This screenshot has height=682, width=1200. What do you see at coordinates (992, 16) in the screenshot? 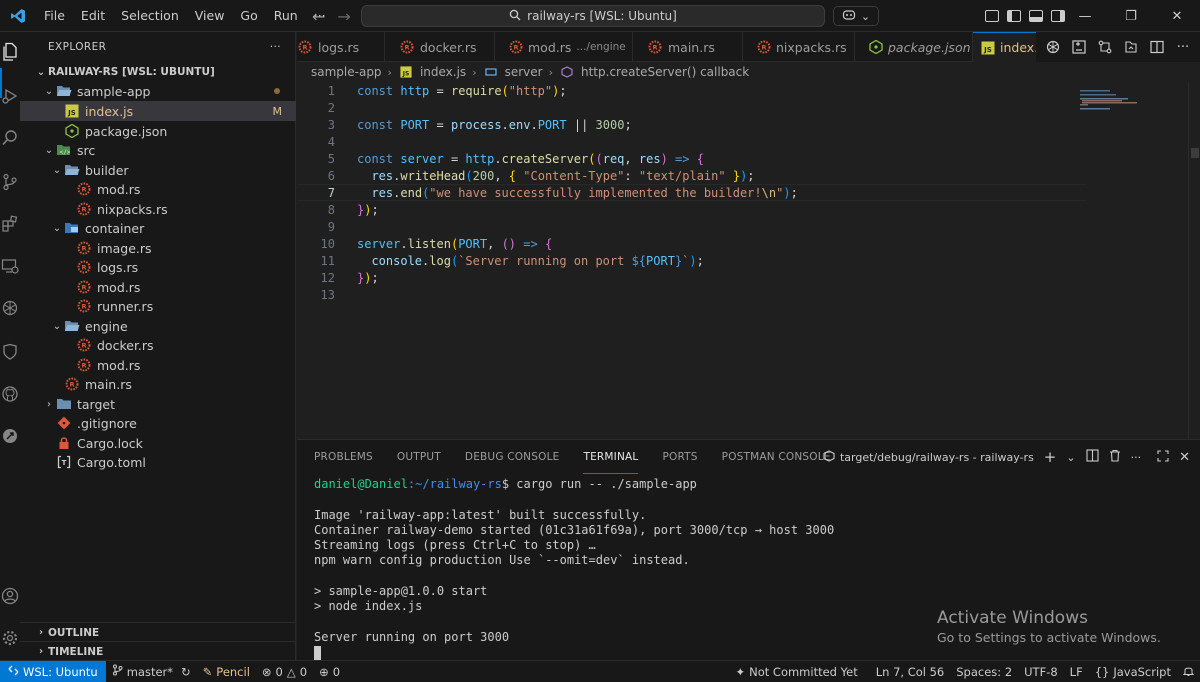
I see `customize-layout-icon` at bounding box center [992, 16].